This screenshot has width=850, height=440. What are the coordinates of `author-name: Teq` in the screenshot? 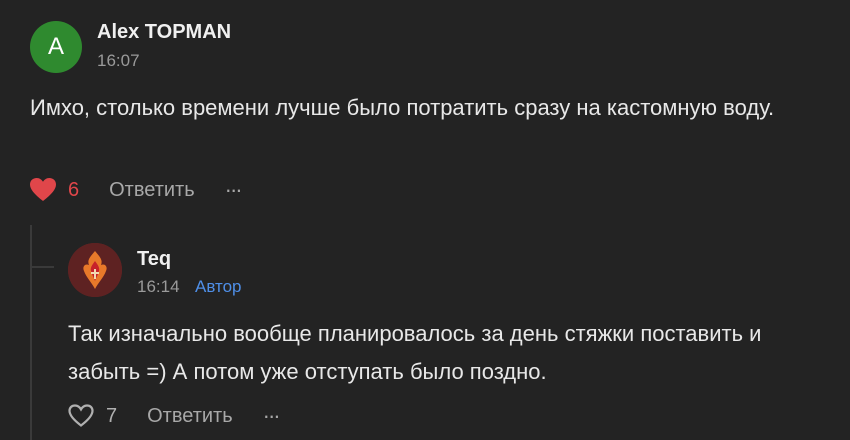 It's located at (154, 259).